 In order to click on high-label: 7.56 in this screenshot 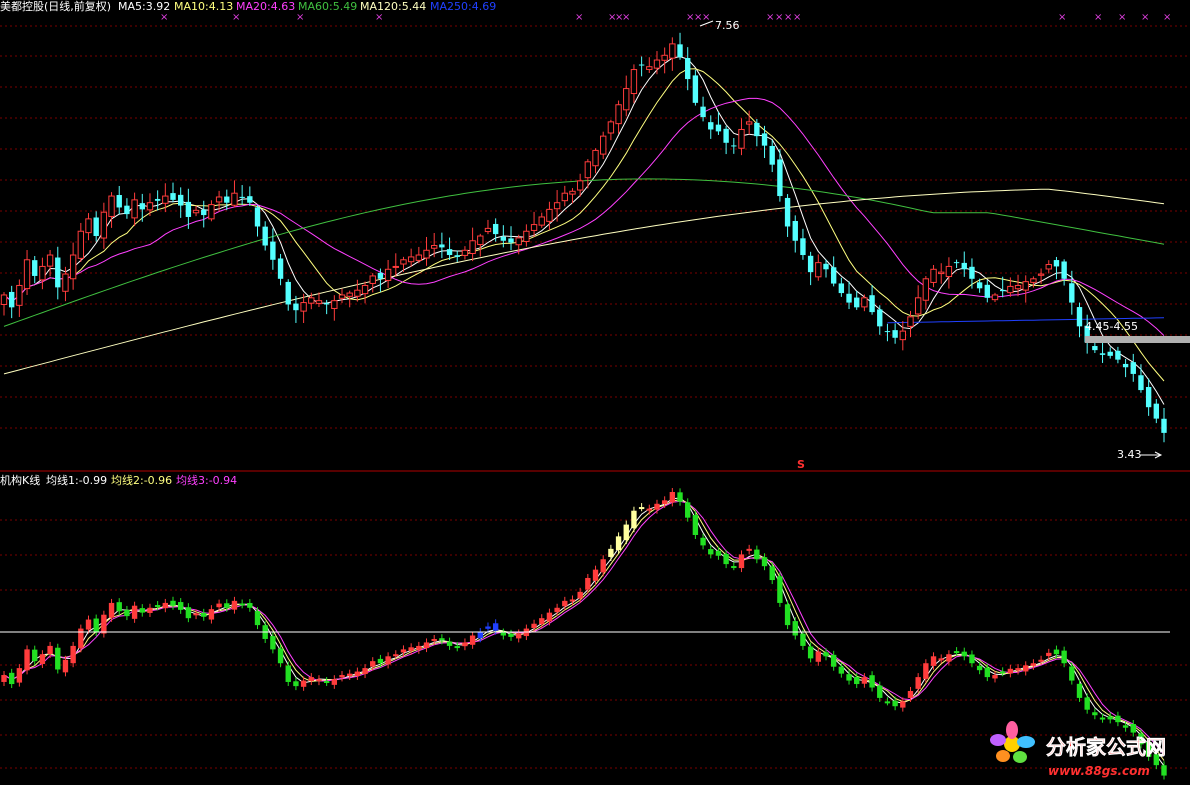, I will do `click(727, 25)`.